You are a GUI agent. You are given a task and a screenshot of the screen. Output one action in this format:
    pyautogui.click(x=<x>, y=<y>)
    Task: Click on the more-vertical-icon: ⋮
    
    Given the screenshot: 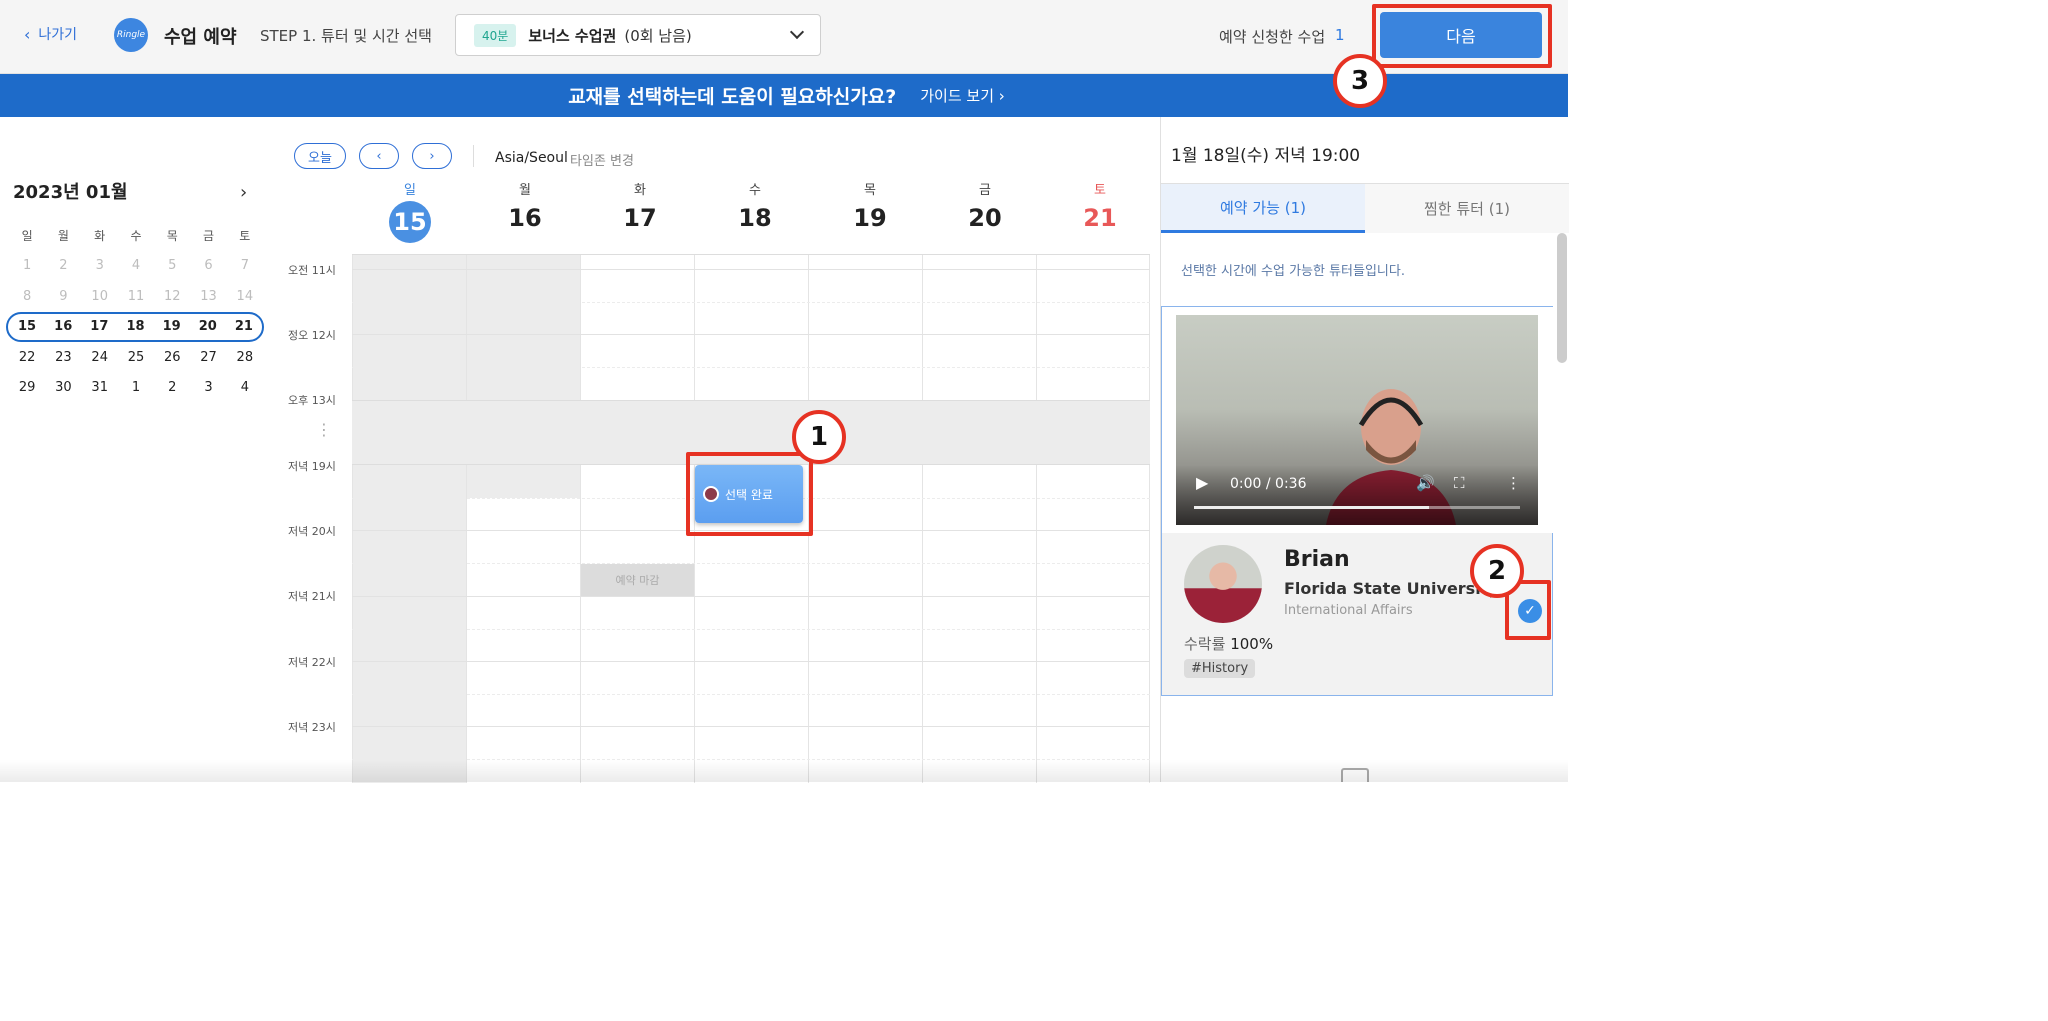 What is the action you would take?
    pyautogui.click(x=324, y=429)
    